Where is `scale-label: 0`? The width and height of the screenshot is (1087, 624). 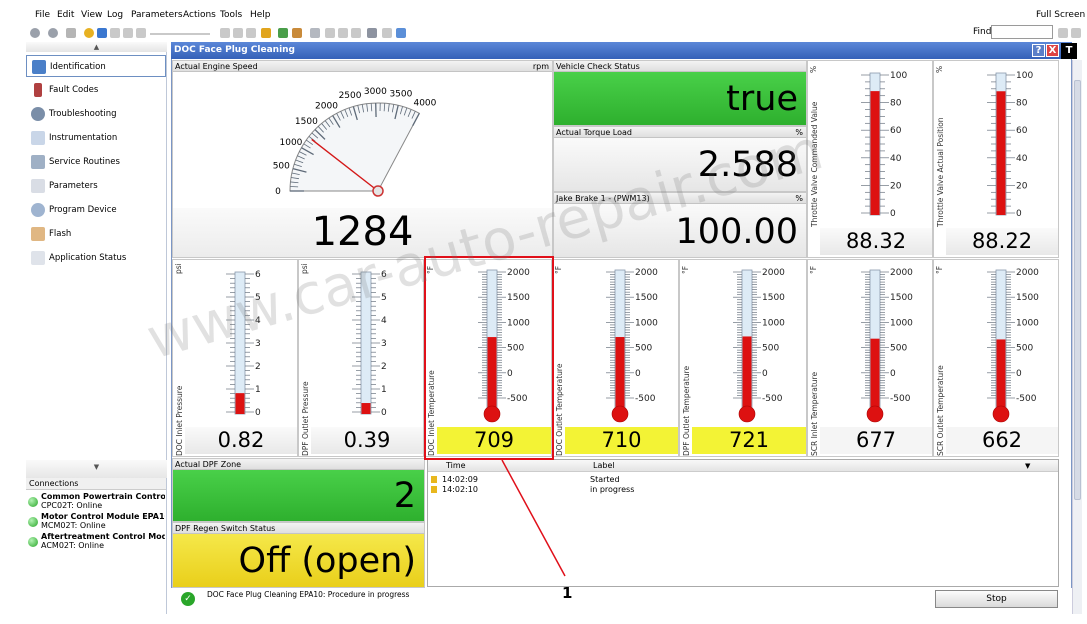
scale-label: 0 is located at coordinates (384, 413).